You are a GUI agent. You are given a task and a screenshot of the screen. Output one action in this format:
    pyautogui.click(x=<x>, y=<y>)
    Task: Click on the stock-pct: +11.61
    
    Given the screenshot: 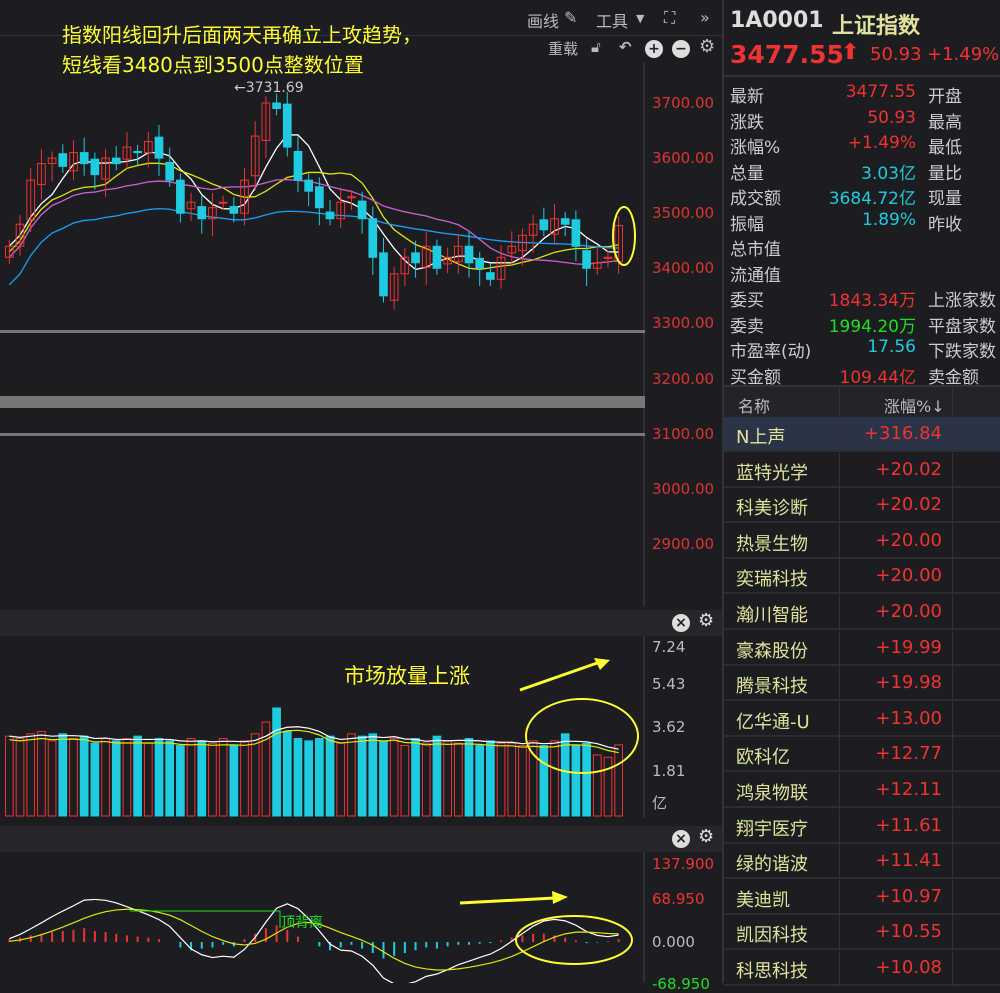 What is the action you would take?
    pyautogui.click(x=908, y=825)
    